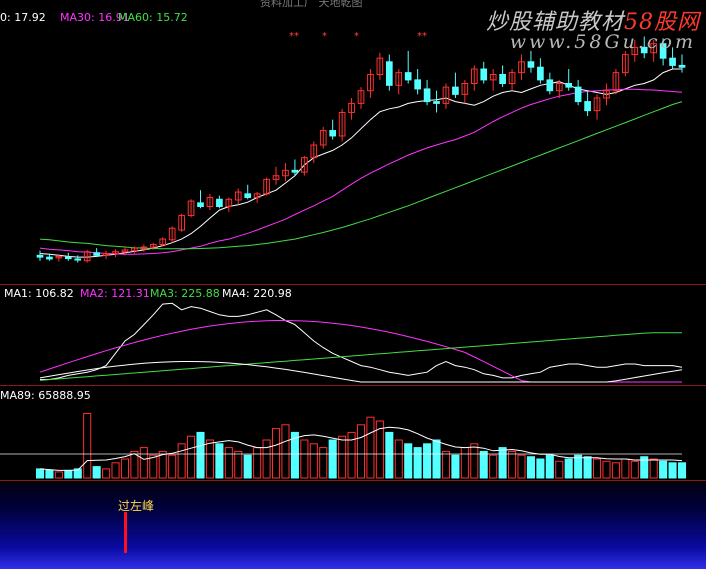  What do you see at coordinates (353, 480) in the screenshot?
I see `panel-divider-volume` at bounding box center [353, 480].